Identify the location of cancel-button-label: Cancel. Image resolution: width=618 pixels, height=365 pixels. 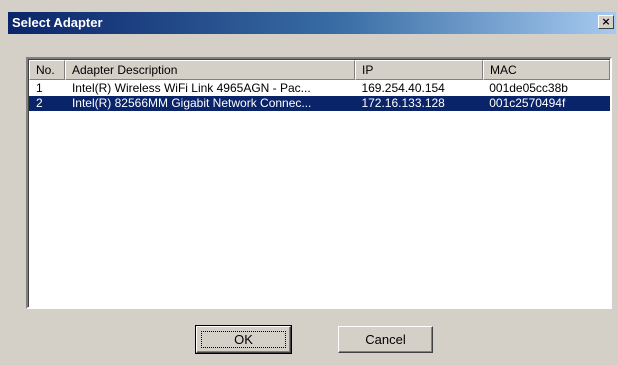
(385, 339).